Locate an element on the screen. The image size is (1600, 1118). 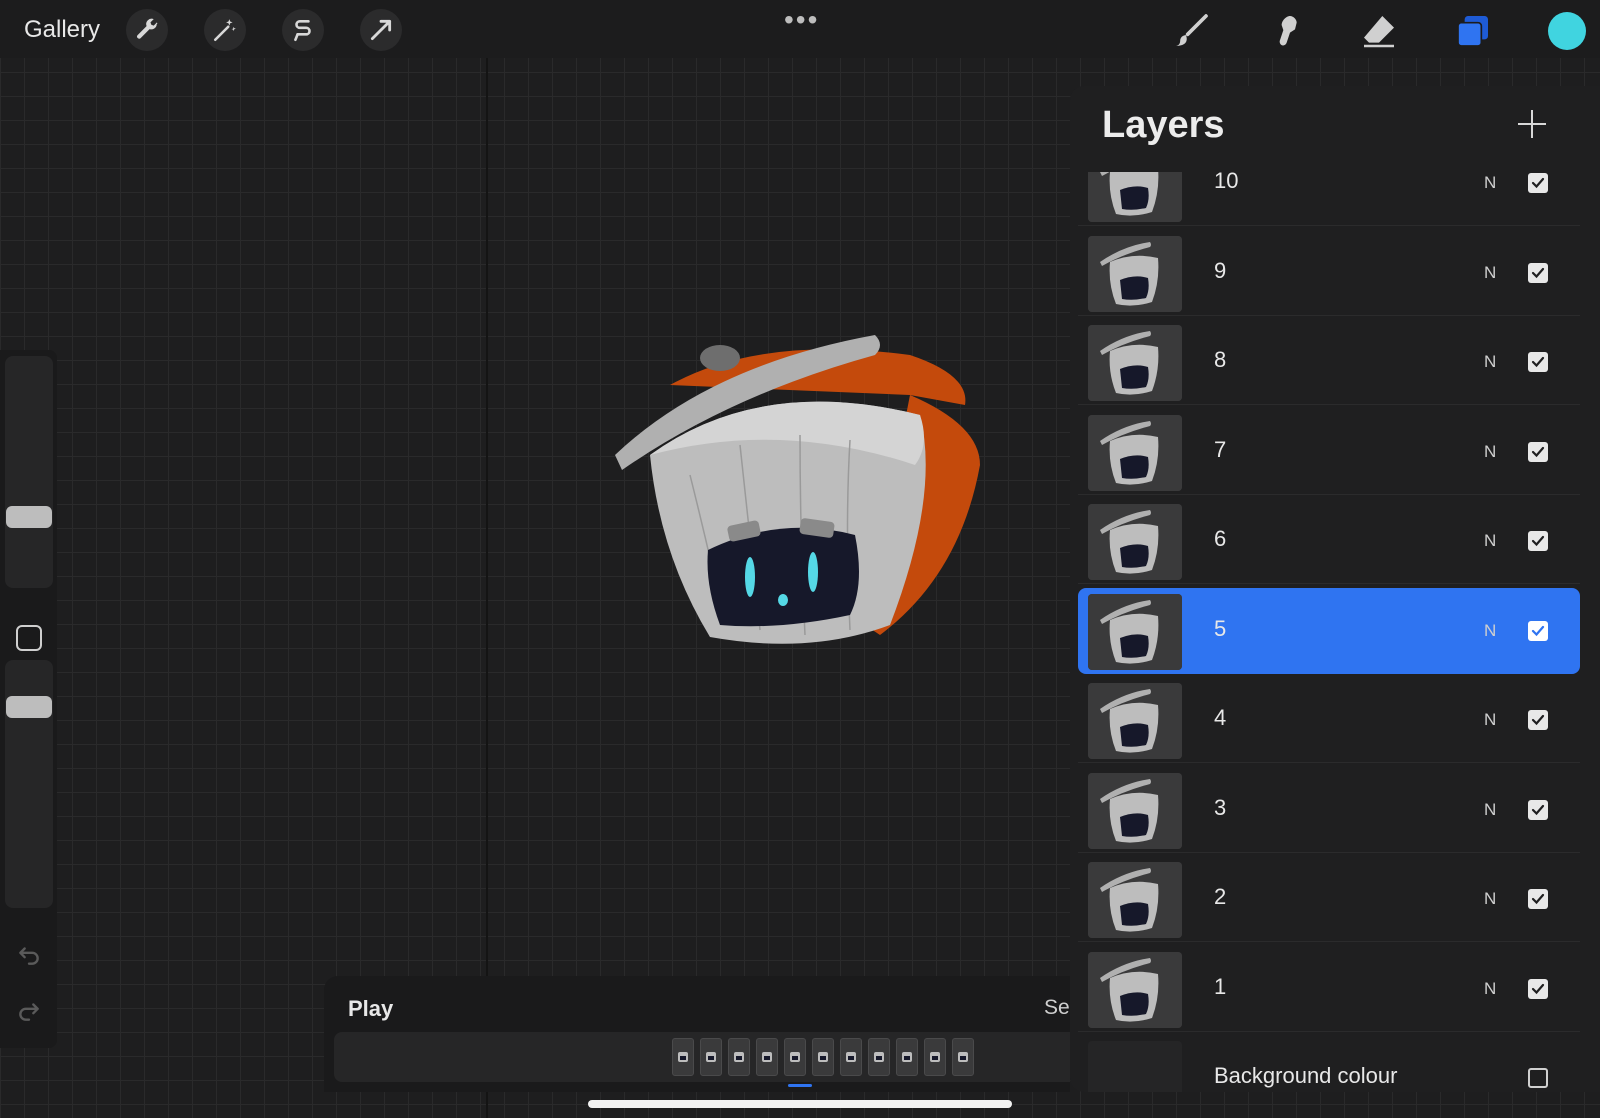
layer-row-4: 4N is located at coordinates (1329, 720).